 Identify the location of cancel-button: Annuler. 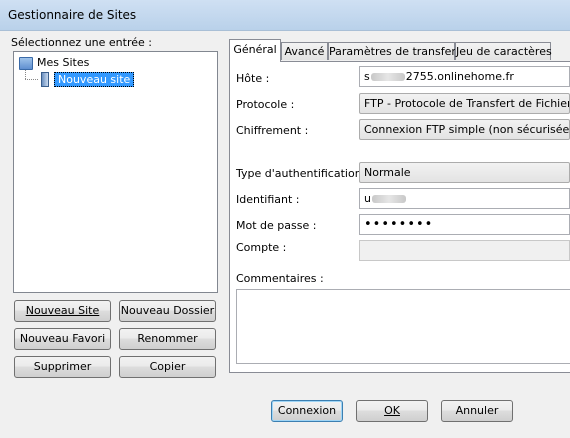
(477, 411).